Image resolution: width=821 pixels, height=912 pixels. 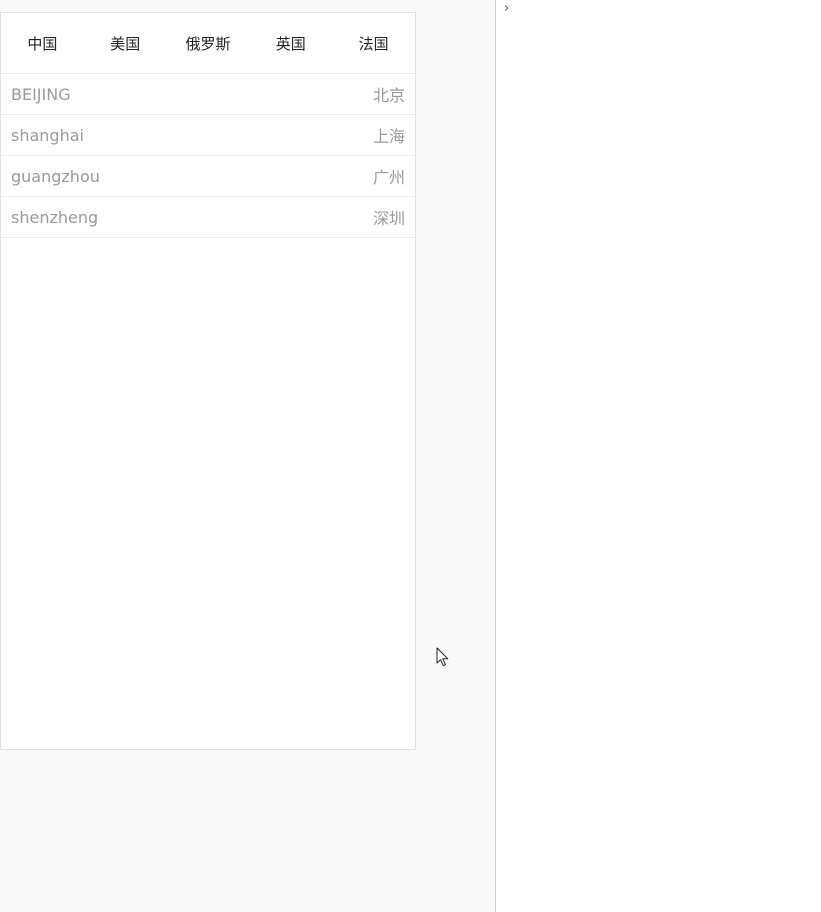 I want to click on tab-uk: 英国, so click(x=290, y=43).